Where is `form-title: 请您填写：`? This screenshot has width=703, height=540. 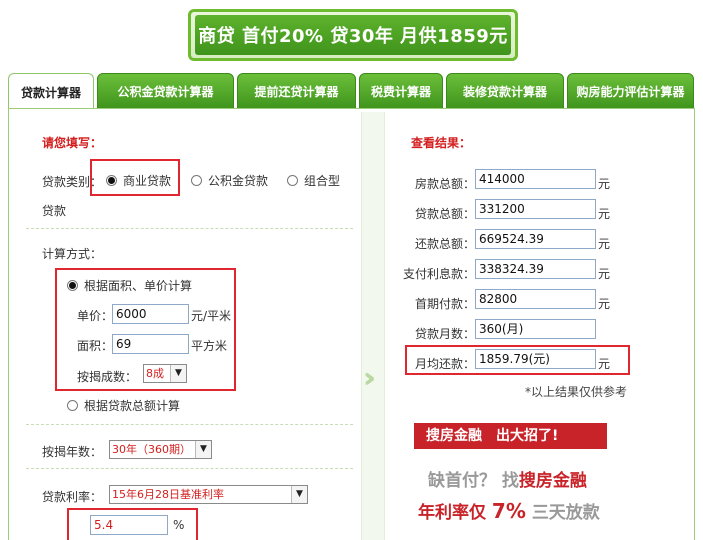 form-title: 请您填写： is located at coordinates (72, 143).